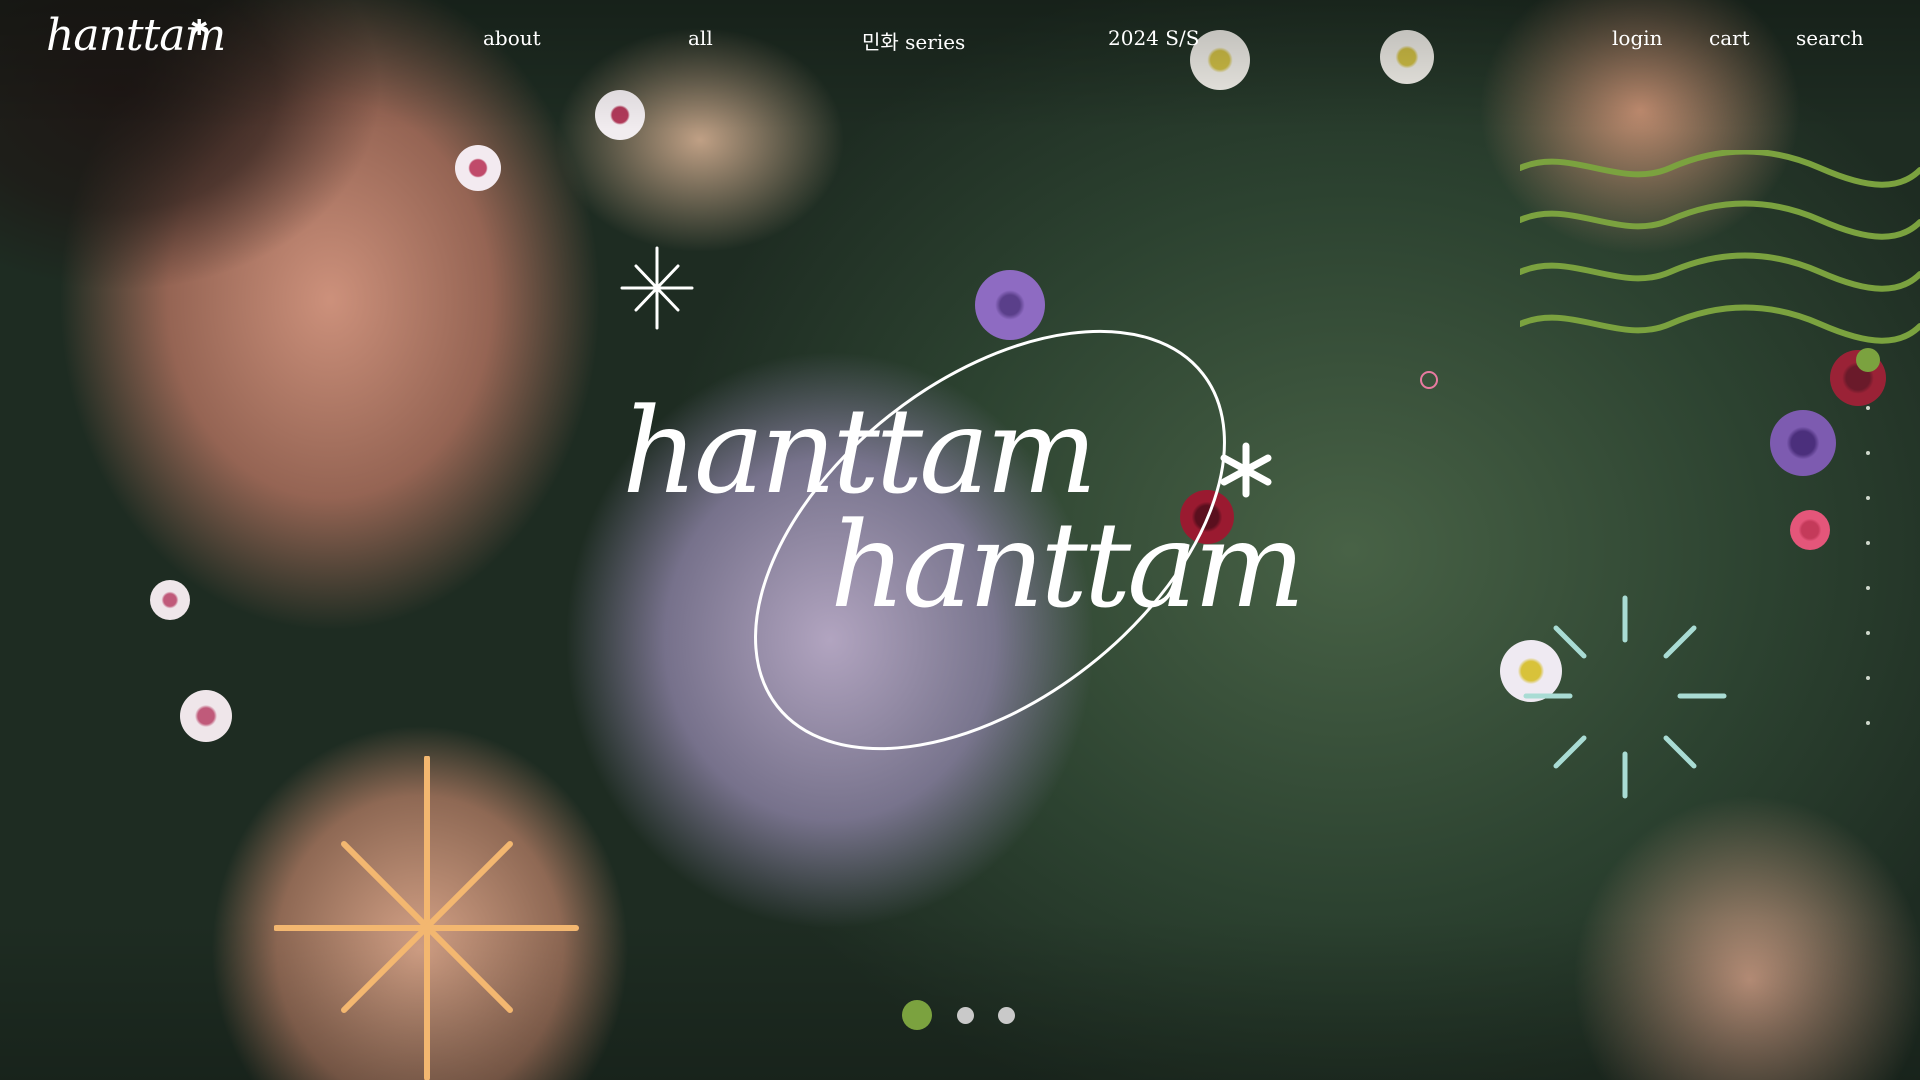  Describe the element at coordinates (1729, 38) in the screenshot. I see `nav-link-cart: cart` at that location.